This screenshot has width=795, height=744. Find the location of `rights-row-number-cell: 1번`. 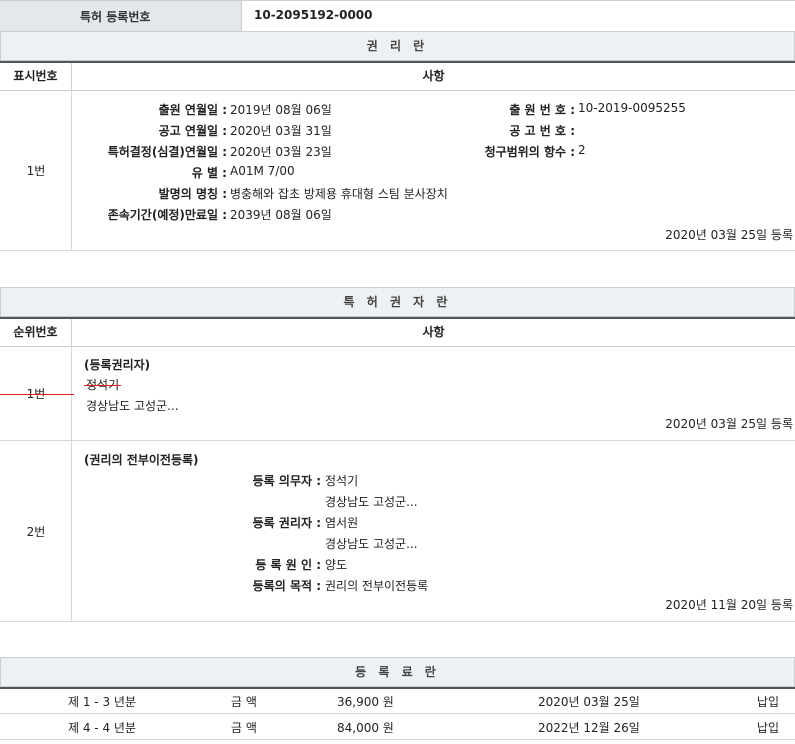

rights-row-number-cell: 1번 is located at coordinates (36, 170).